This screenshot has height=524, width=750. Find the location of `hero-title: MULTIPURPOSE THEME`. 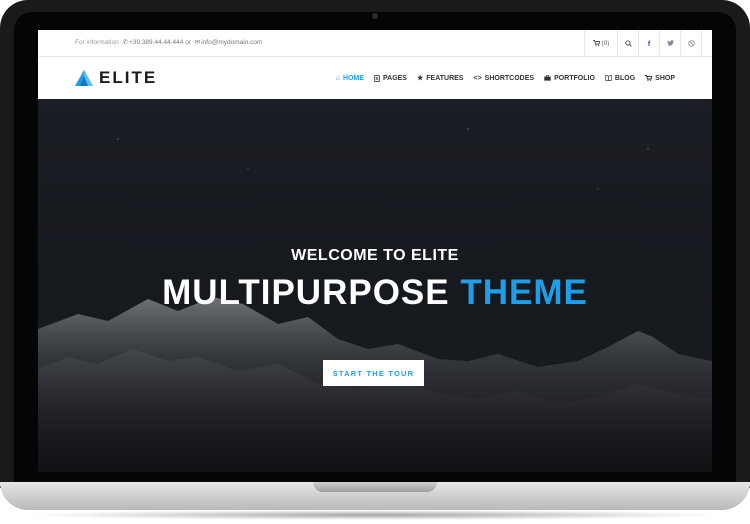

hero-title: MULTIPURPOSE THEME is located at coordinates (375, 293).